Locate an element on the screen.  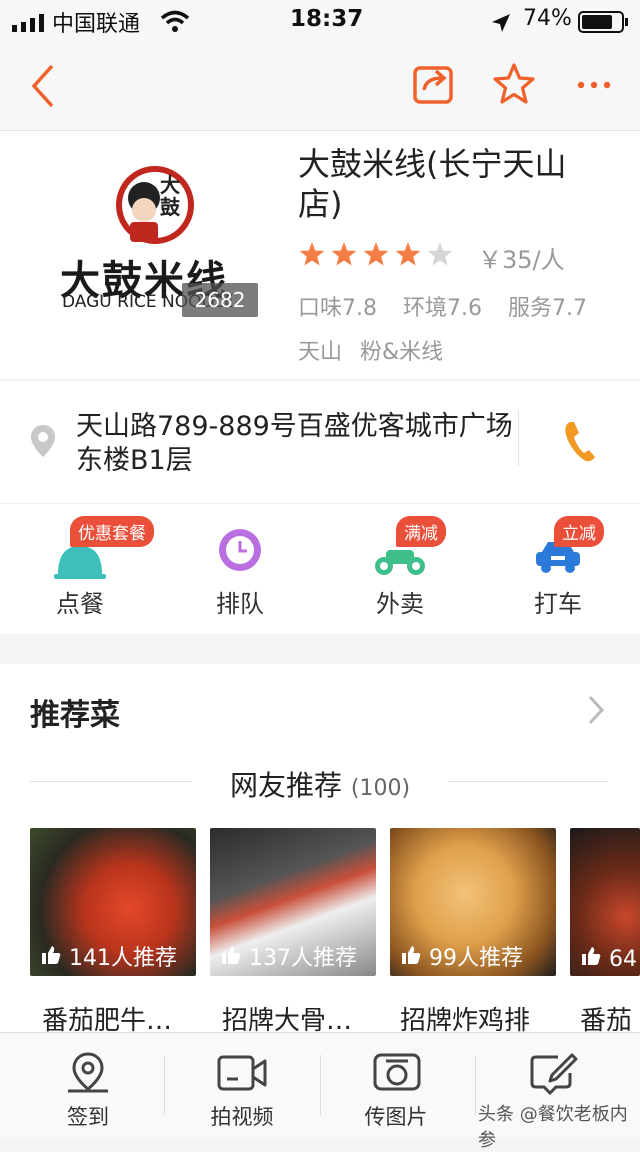
dish-likes: 64 is located at coordinates (608, 959).